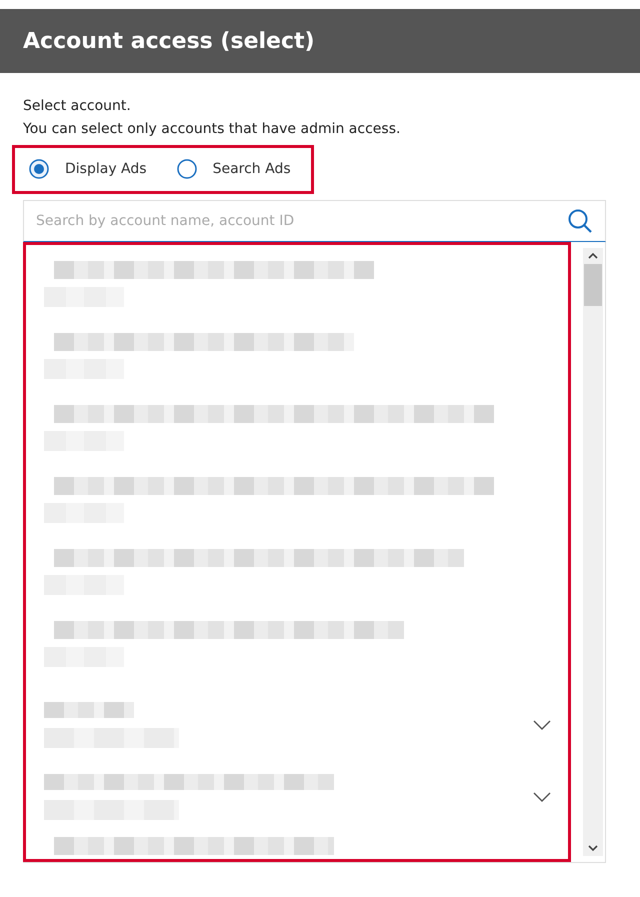  I want to click on search-icon, so click(580, 221).